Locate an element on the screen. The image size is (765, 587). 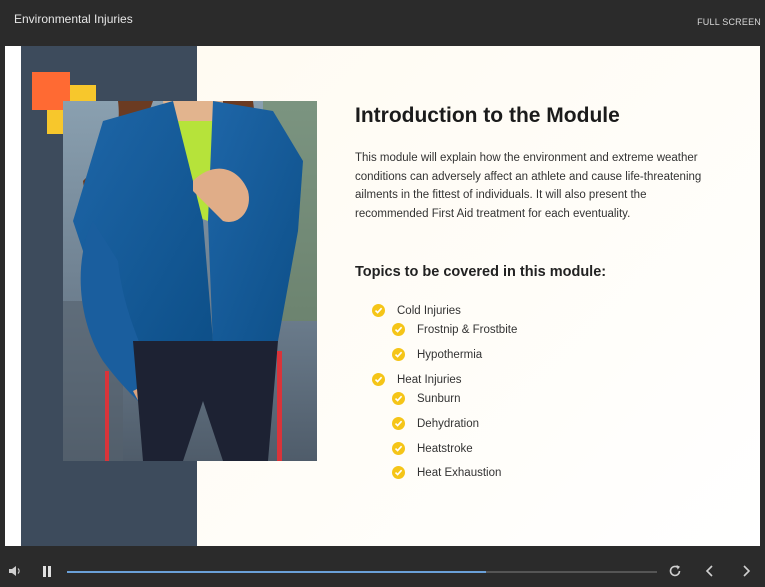
fullscreen-button: FULL SCREEN is located at coordinates (729, 22).